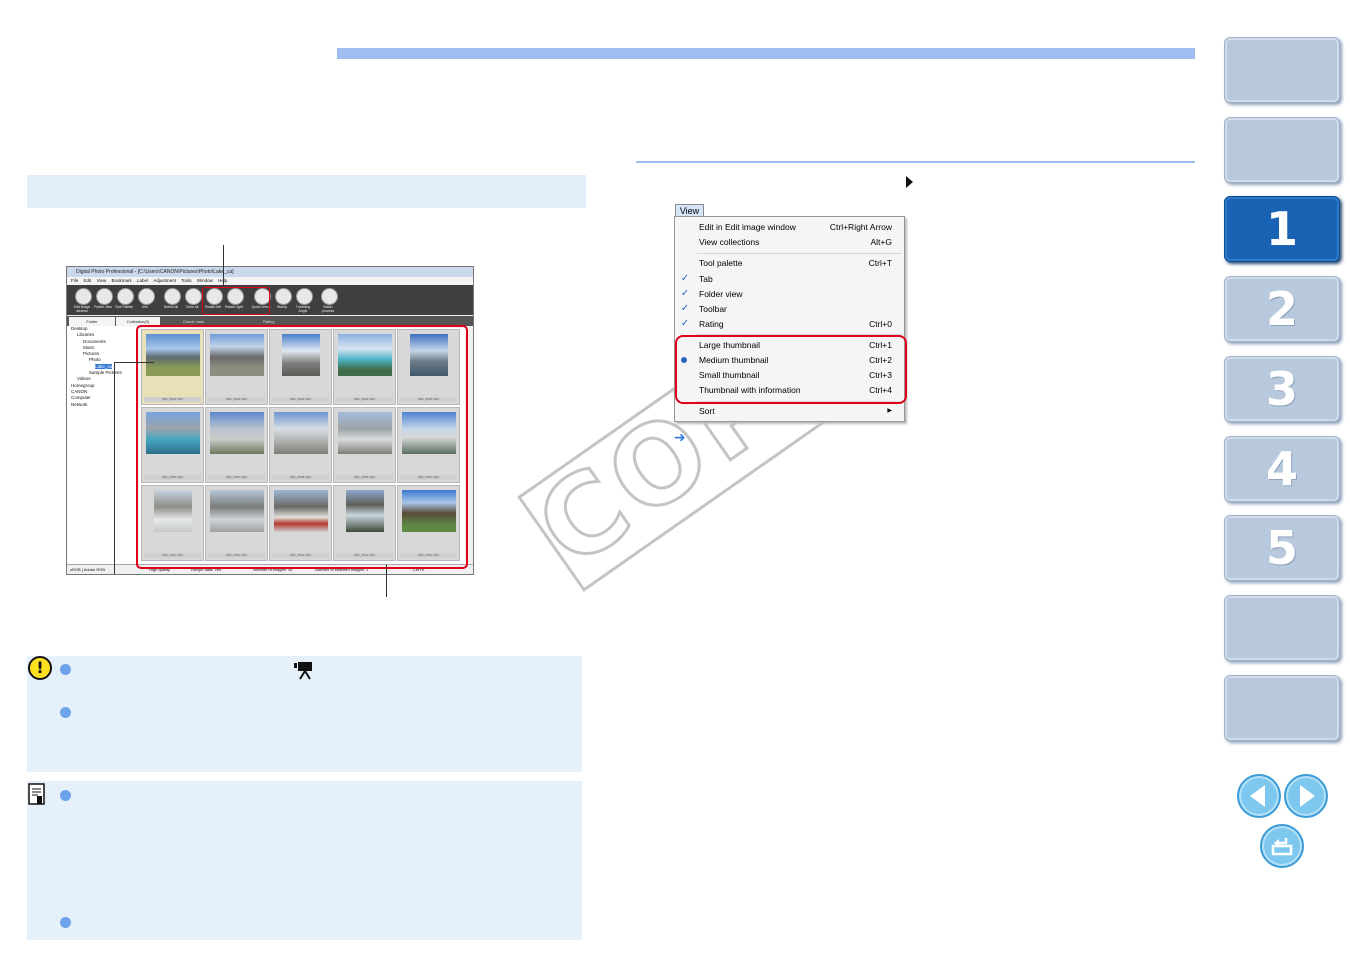 This screenshot has width=1350, height=954. What do you see at coordinates (92, 321) in the screenshot?
I see `tab-folder: Folder` at bounding box center [92, 321].